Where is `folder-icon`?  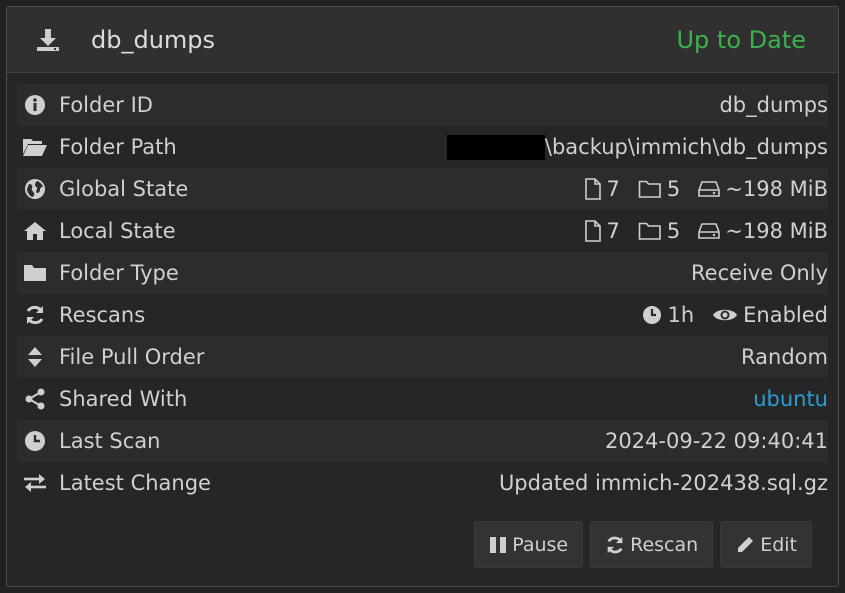 folder-icon is located at coordinates (35, 273).